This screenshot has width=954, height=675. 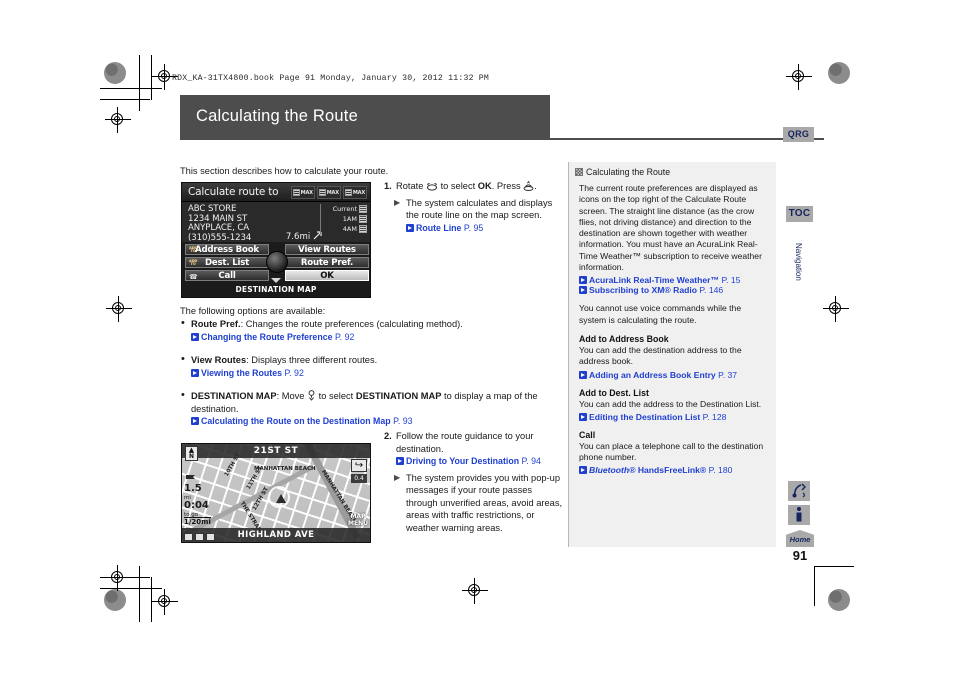 What do you see at coordinates (253, 311) in the screenshot?
I see `options-intro: The following options are available:` at bounding box center [253, 311].